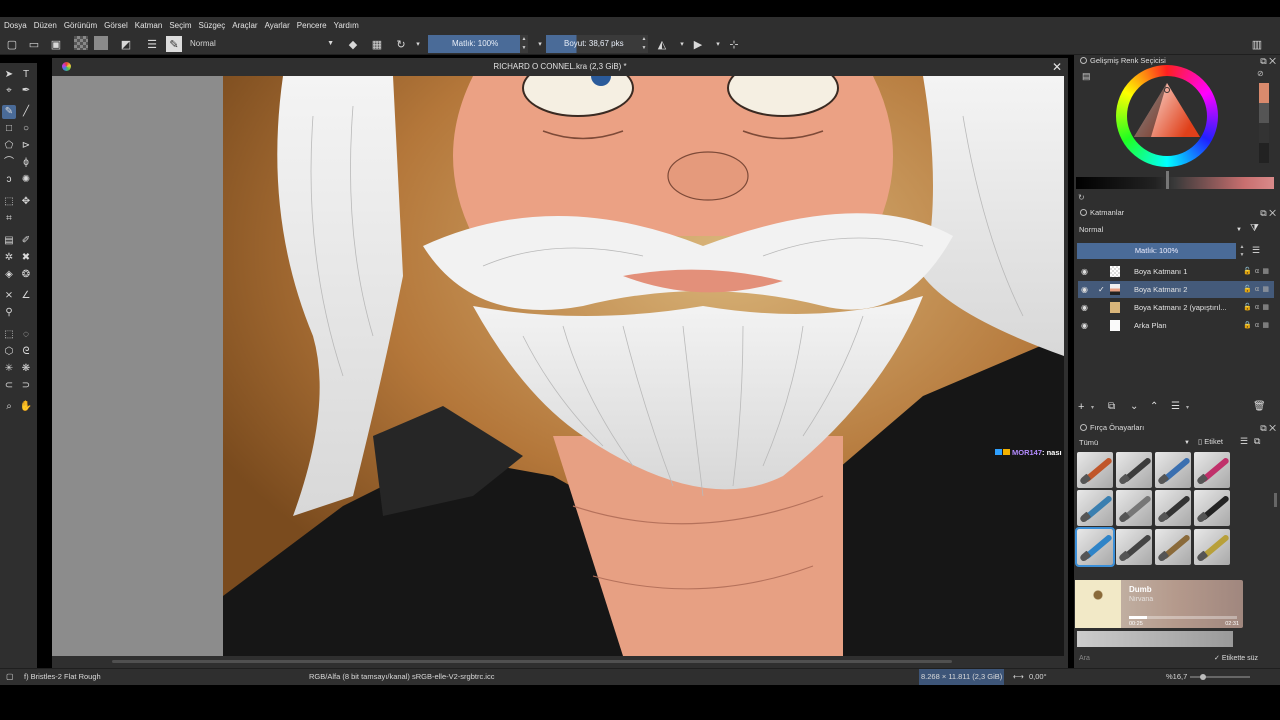  I want to click on similar-select-icon: ❋, so click(26, 369).